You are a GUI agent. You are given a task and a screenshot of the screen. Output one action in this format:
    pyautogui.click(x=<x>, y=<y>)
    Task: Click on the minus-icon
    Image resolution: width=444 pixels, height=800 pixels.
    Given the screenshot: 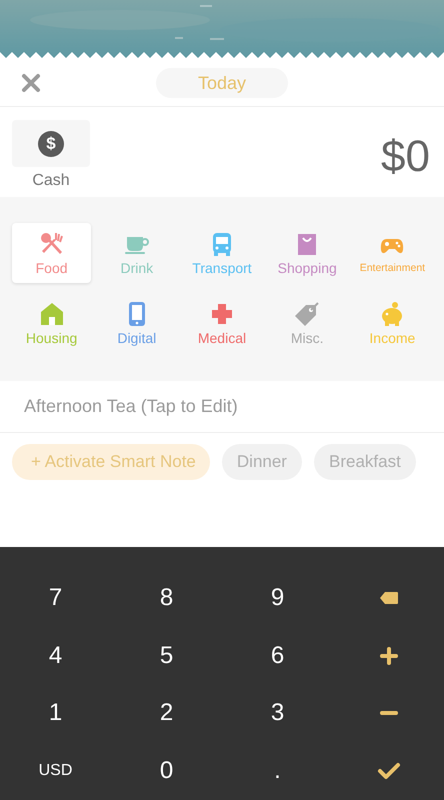 What is the action you would take?
    pyautogui.click(x=389, y=713)
    